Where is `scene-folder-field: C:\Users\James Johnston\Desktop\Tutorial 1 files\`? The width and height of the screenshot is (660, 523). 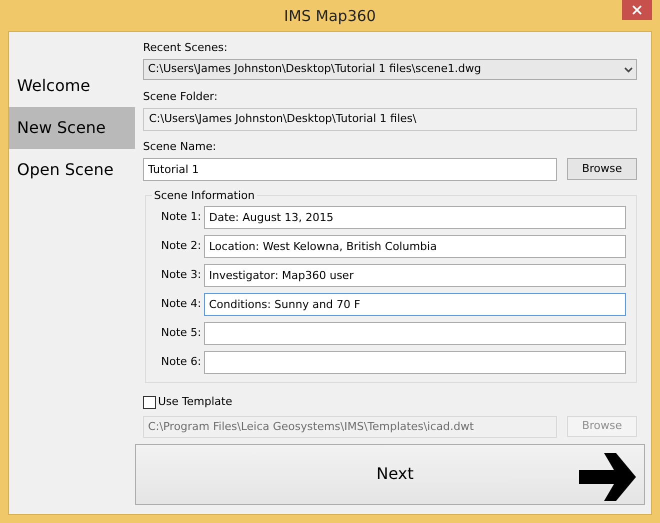
scene-folder-field: C:\Users\James Johnston\Desktop\Tutorial 1 files\ is located at coordinates (390, 119).